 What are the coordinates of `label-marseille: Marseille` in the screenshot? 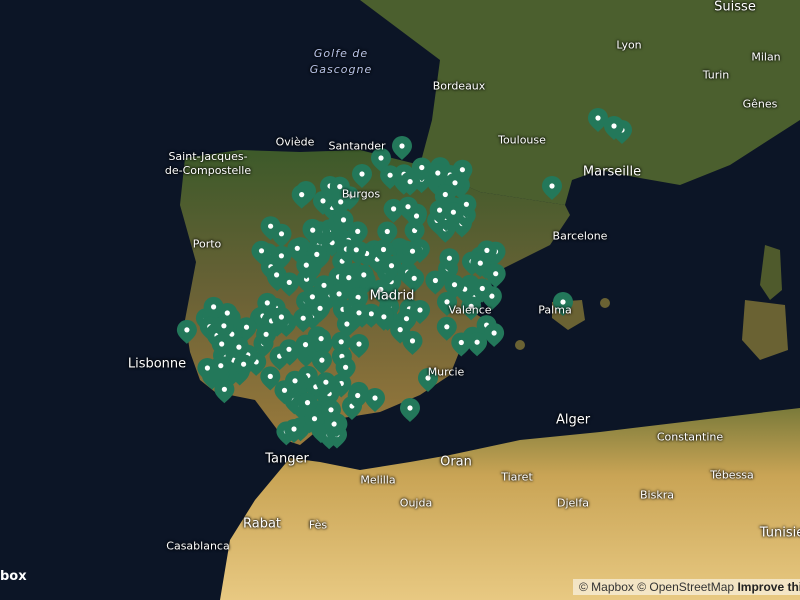 It's located at (612, 172).